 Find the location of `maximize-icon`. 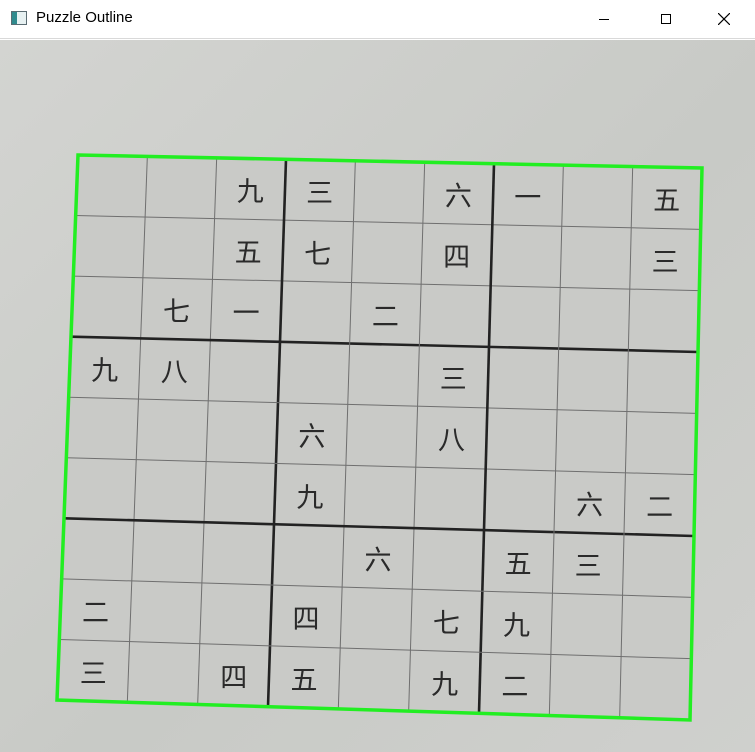

maximize-icon is located at coordinates (666, 19).